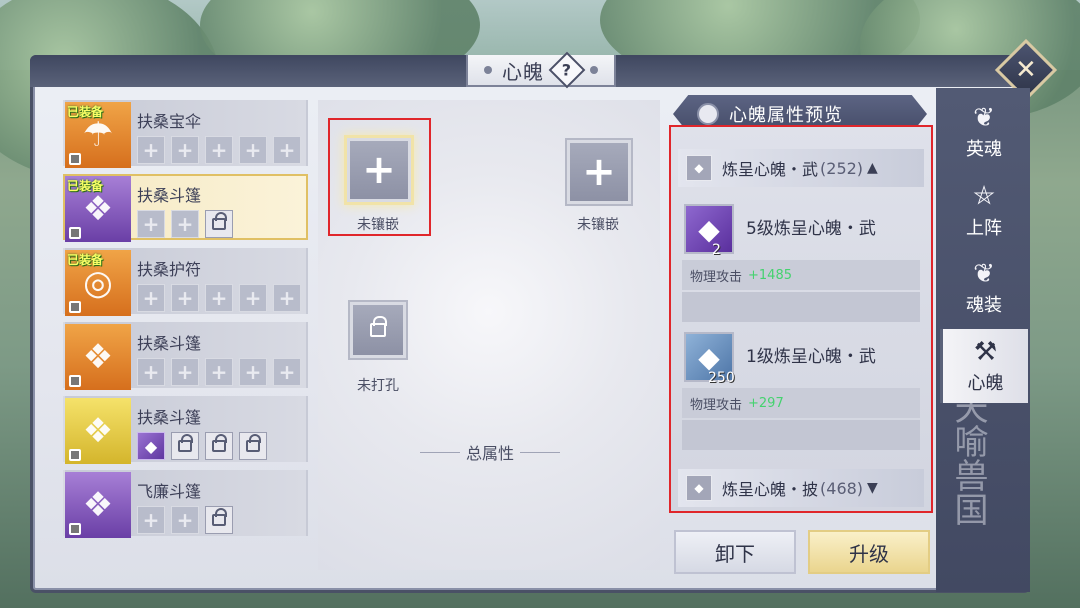  I want to click on group-count: (252), so click(842, 168).